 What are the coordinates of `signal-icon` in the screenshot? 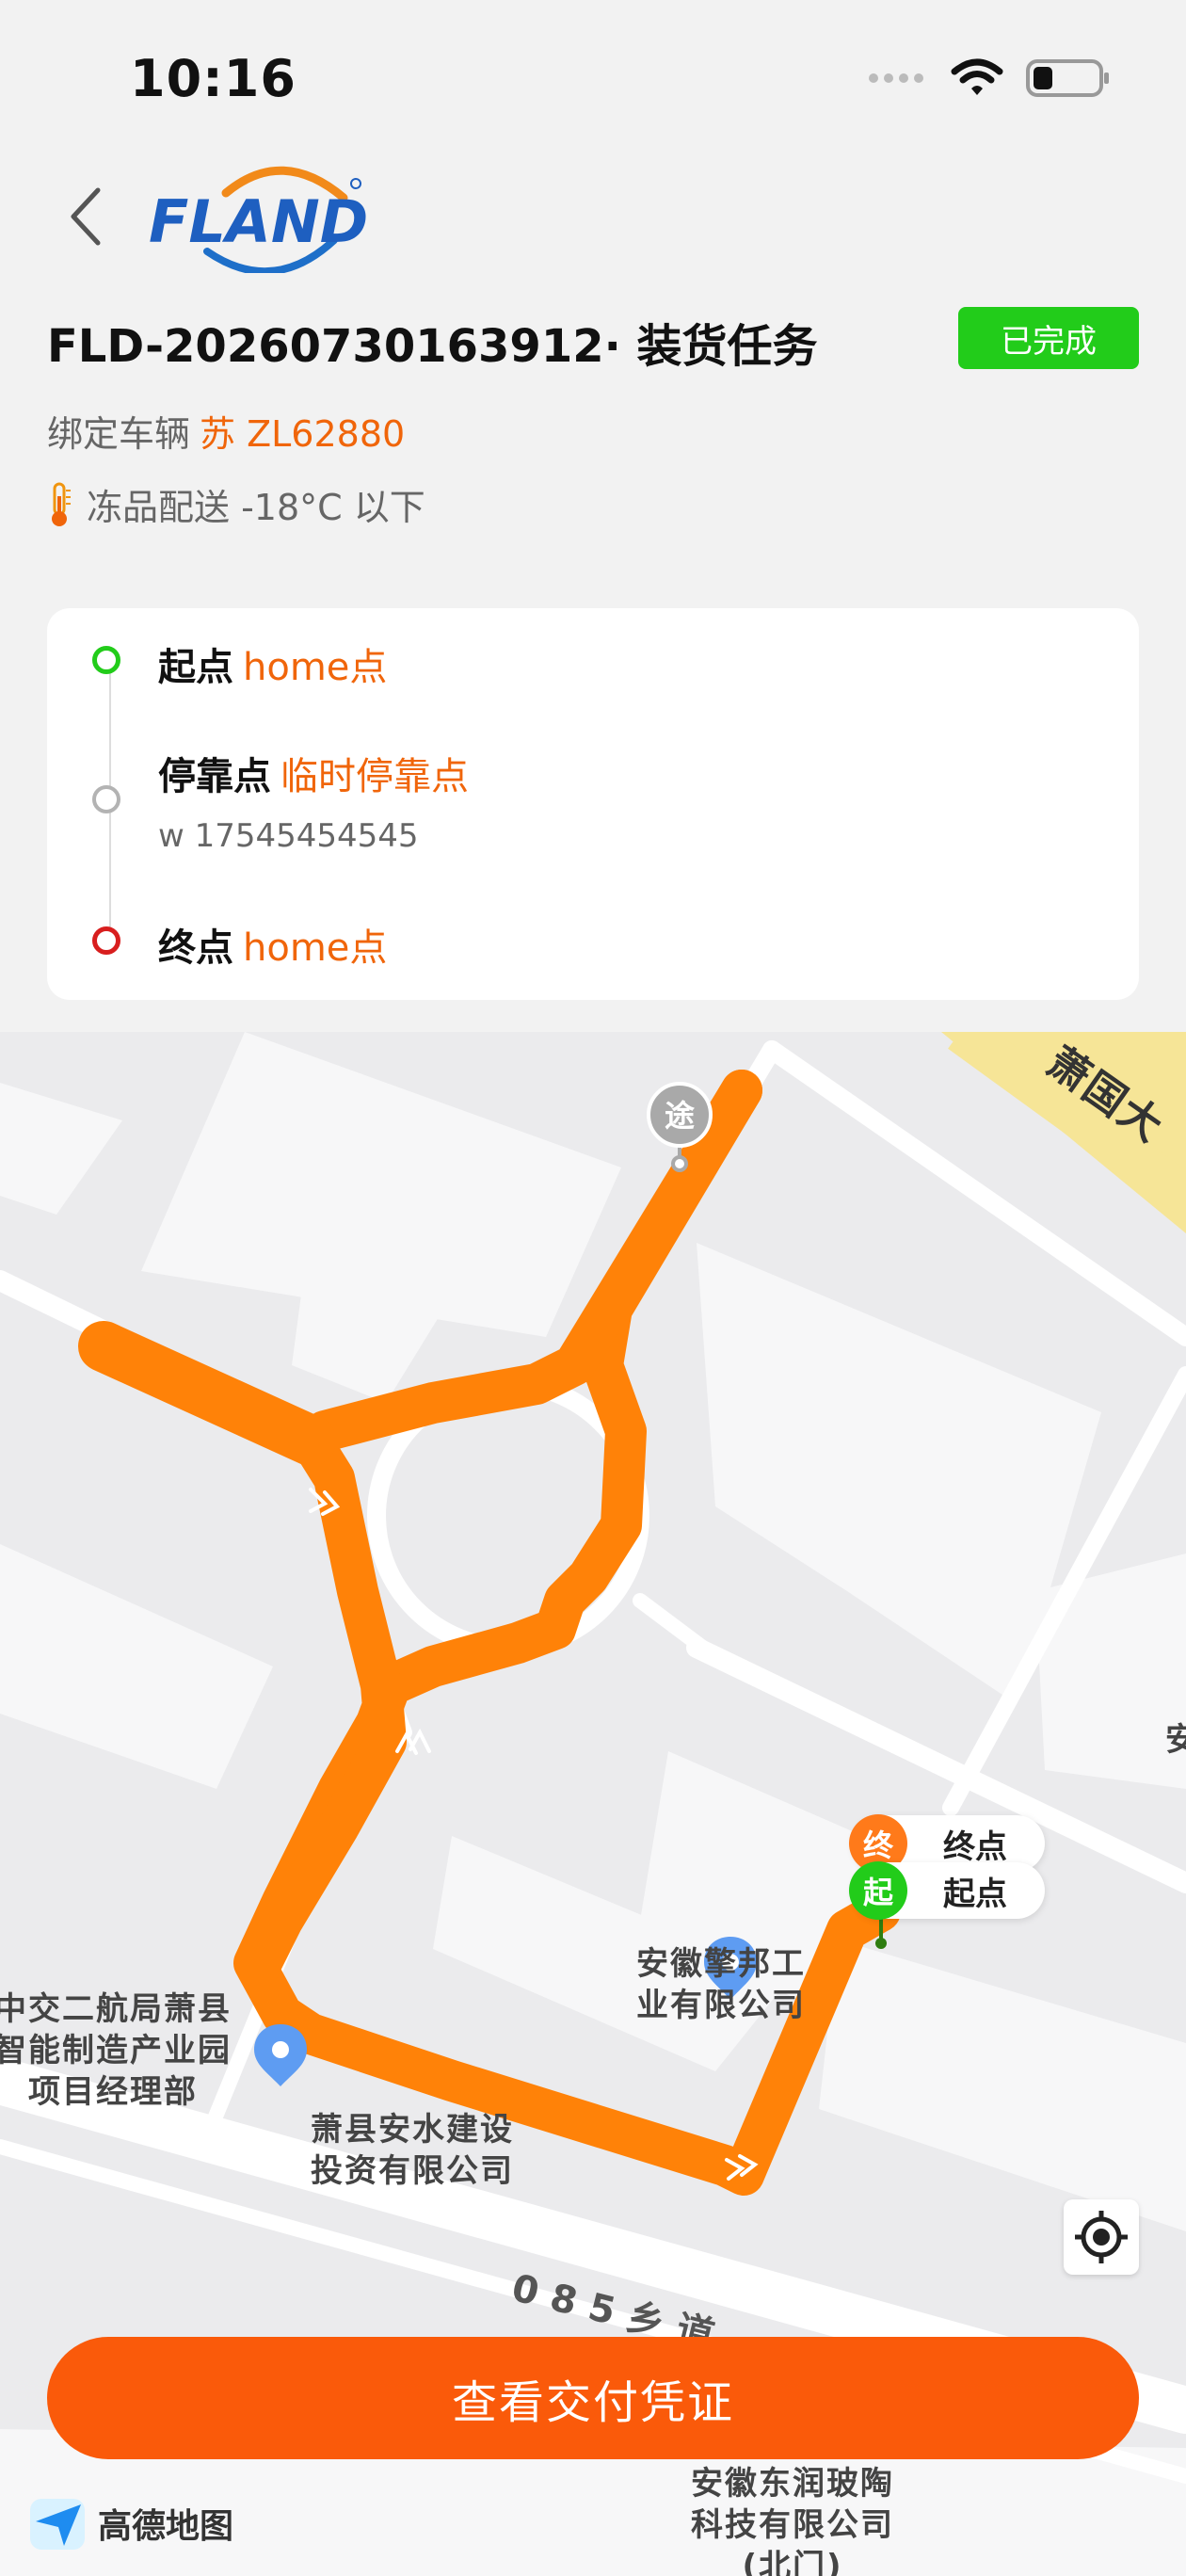 It's located at (896, 78).